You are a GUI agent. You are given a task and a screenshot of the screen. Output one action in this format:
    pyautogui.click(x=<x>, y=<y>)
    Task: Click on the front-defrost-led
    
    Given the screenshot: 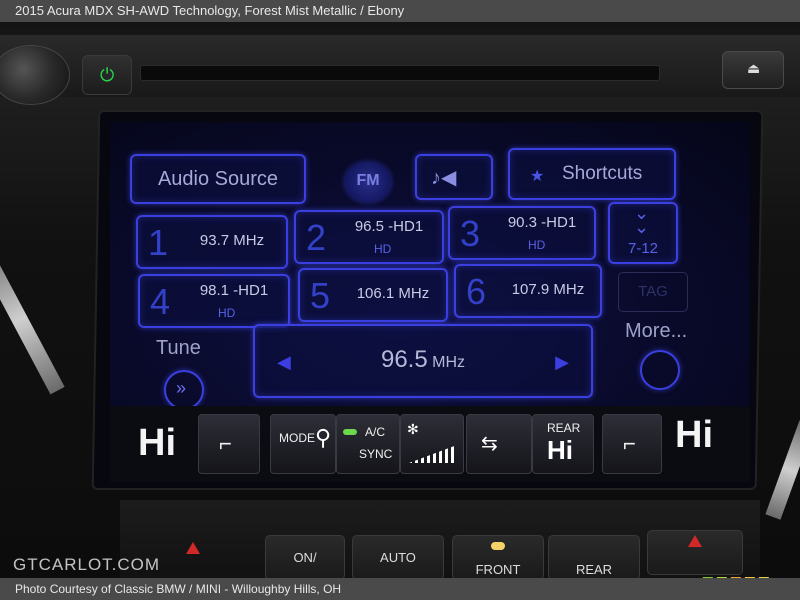 What is the action you would take?
    pyautogui.click(x=498, y=546)
    